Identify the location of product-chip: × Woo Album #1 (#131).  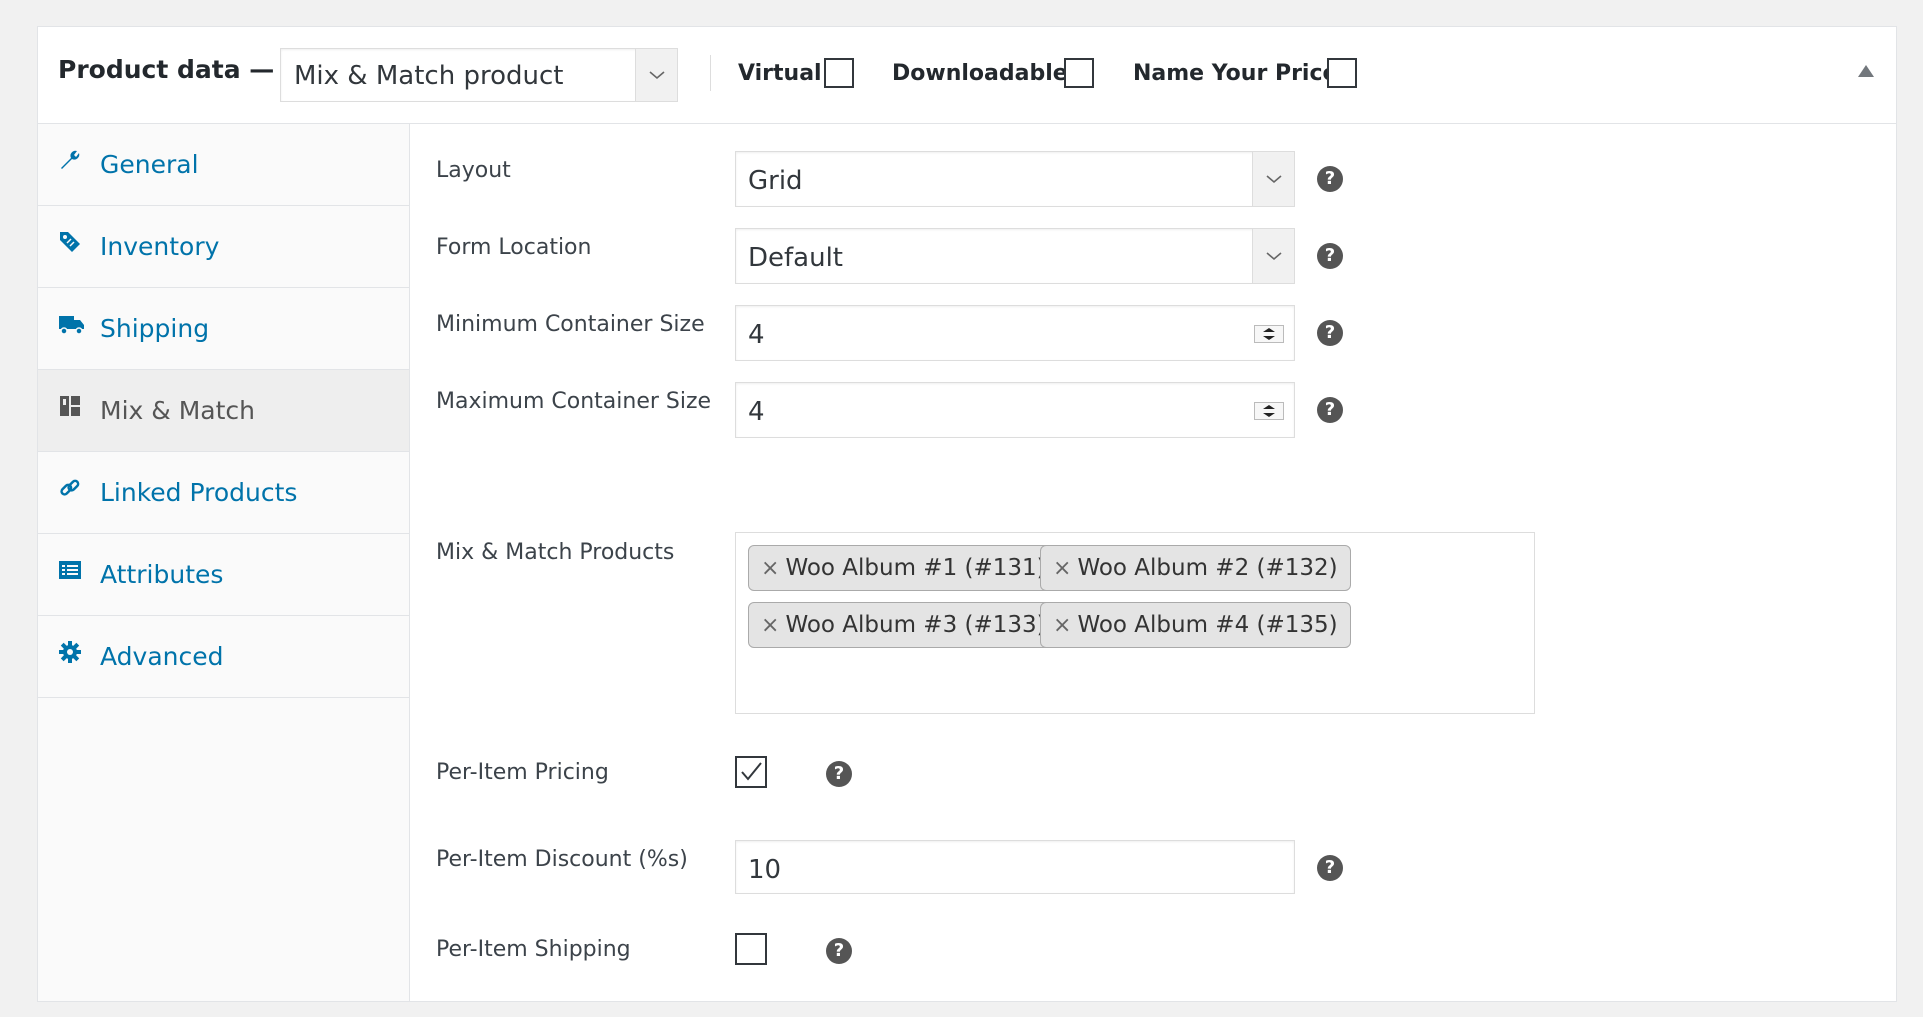
(903, 568).